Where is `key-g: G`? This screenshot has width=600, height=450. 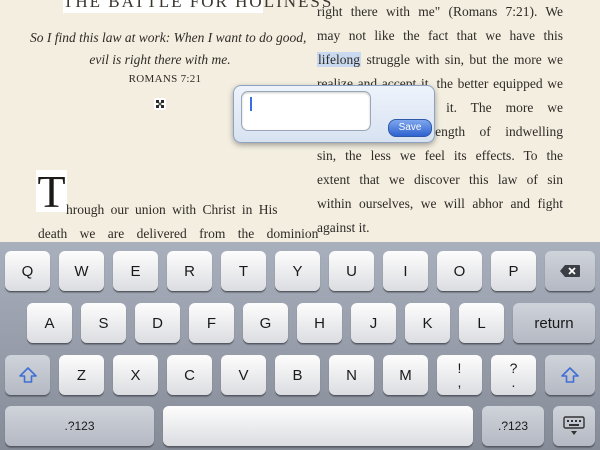
key-g: G is located at coordinates (265, 323).